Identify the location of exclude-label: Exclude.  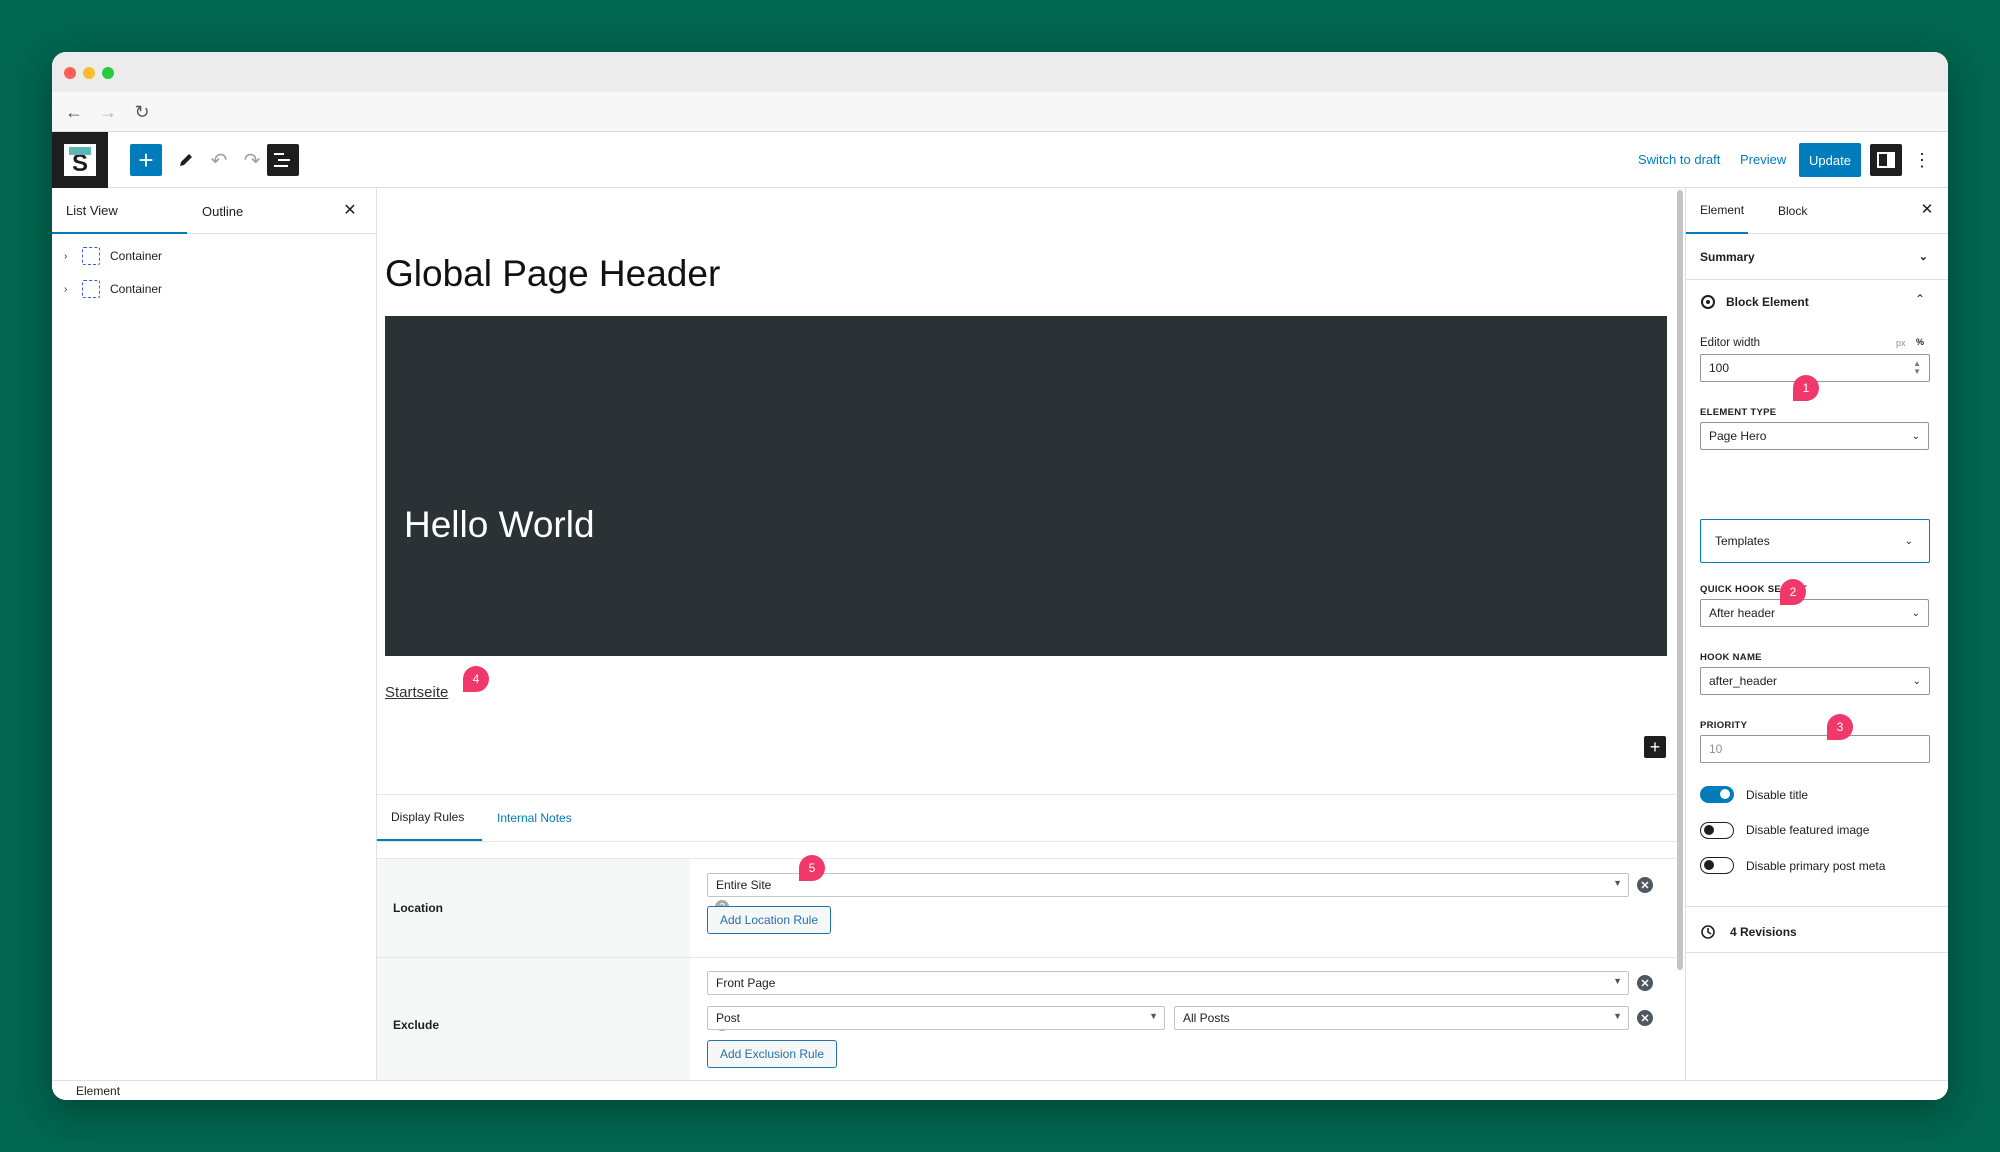
(416, 1025).